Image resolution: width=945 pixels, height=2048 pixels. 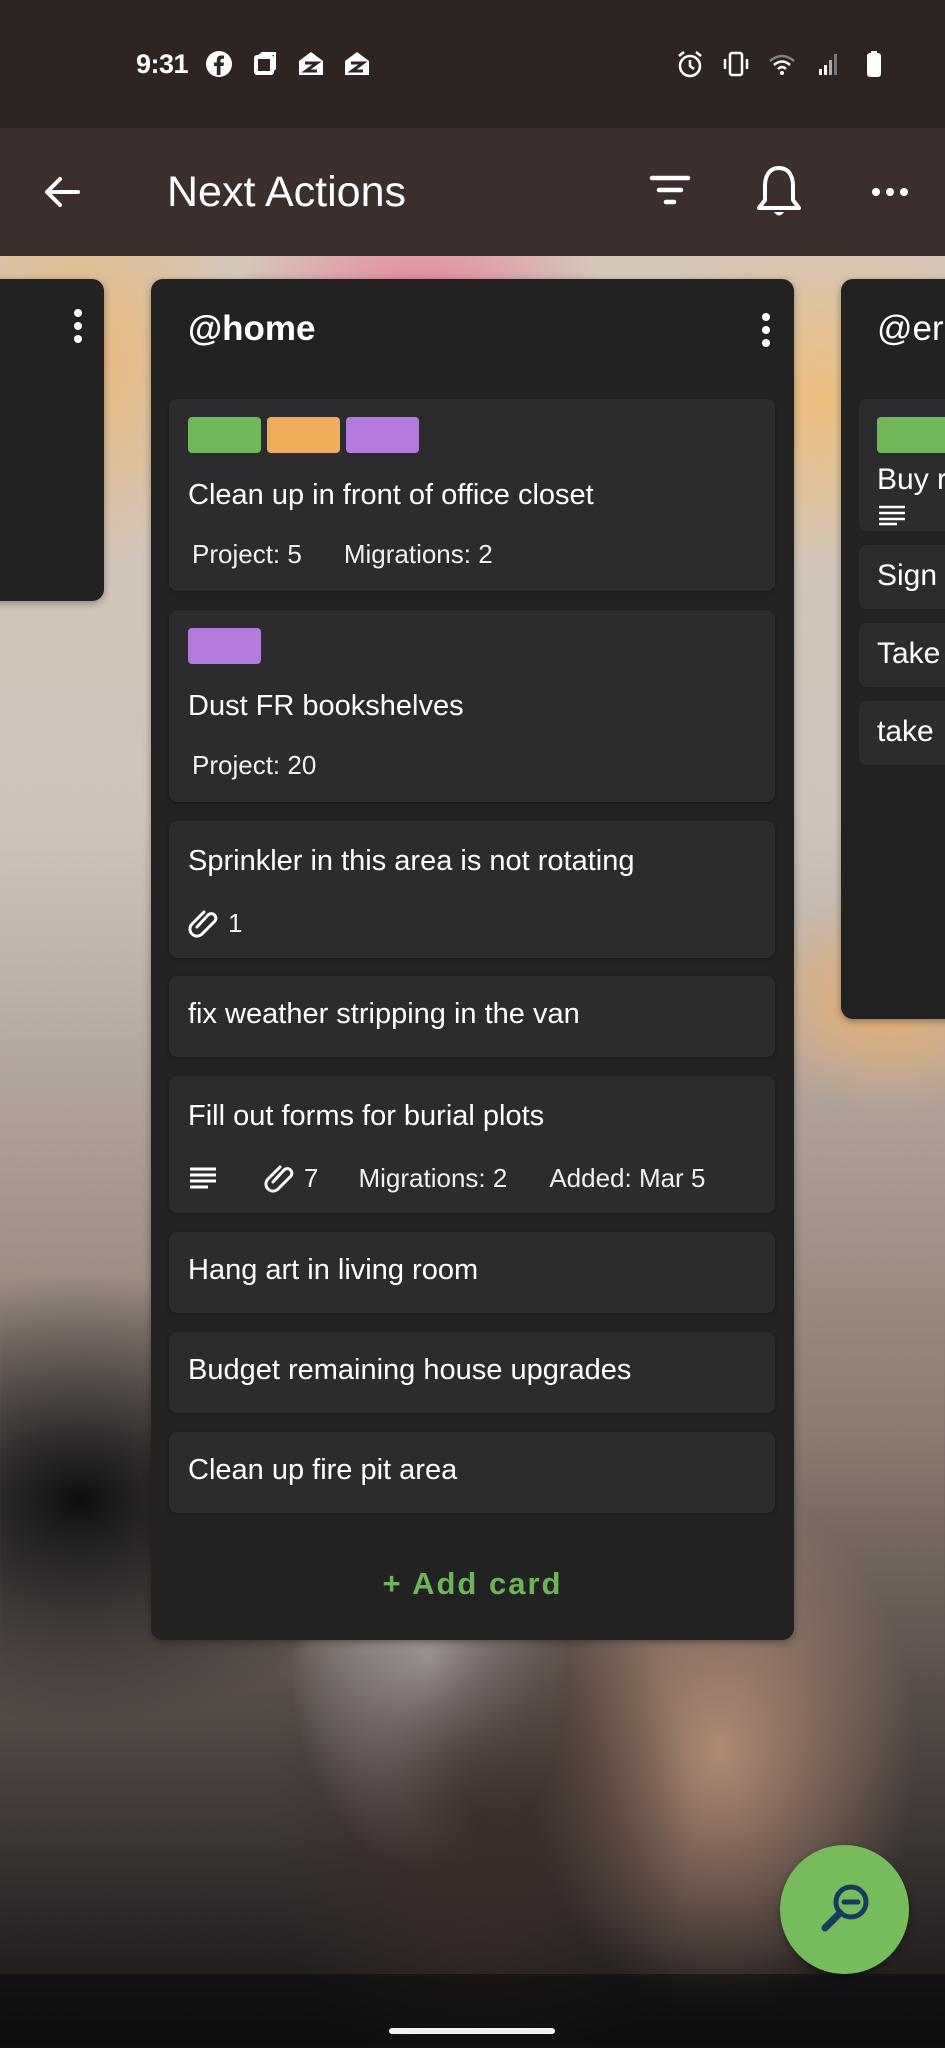 What do you see at coordinates (366, 1116) in the screenshot?
I see `card-title: Fill out forms for burial plots` at bounding box center [366, 1116].